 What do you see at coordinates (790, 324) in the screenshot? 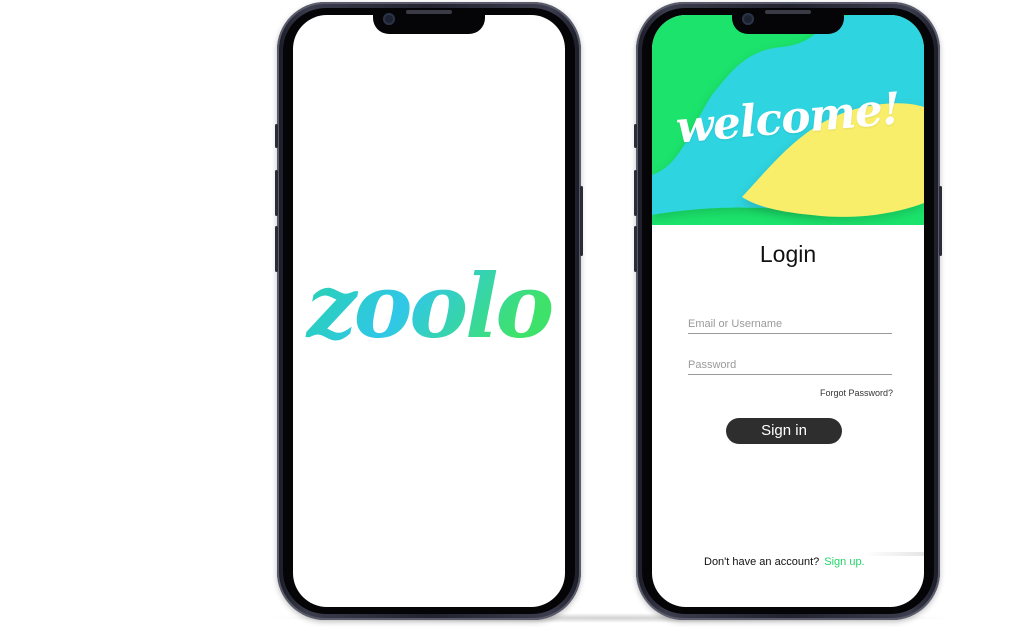
I see `email-username-input` at bounding box center [790, 324].